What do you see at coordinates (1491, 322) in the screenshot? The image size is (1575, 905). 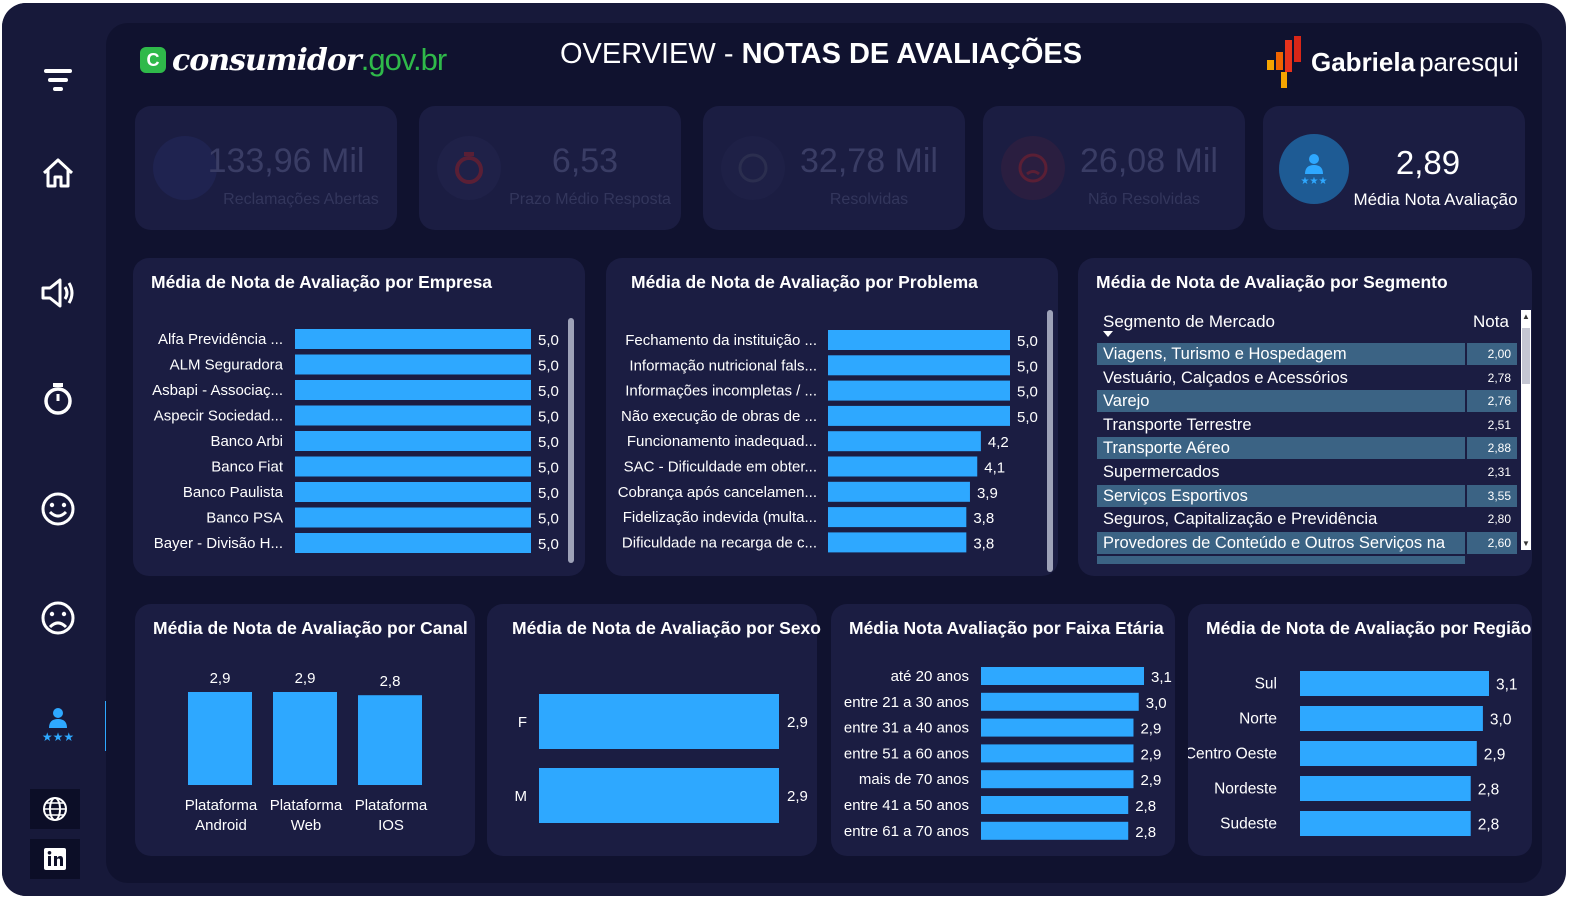 I see `column-header-nota: Nota` at bounding box center [1491, 322].